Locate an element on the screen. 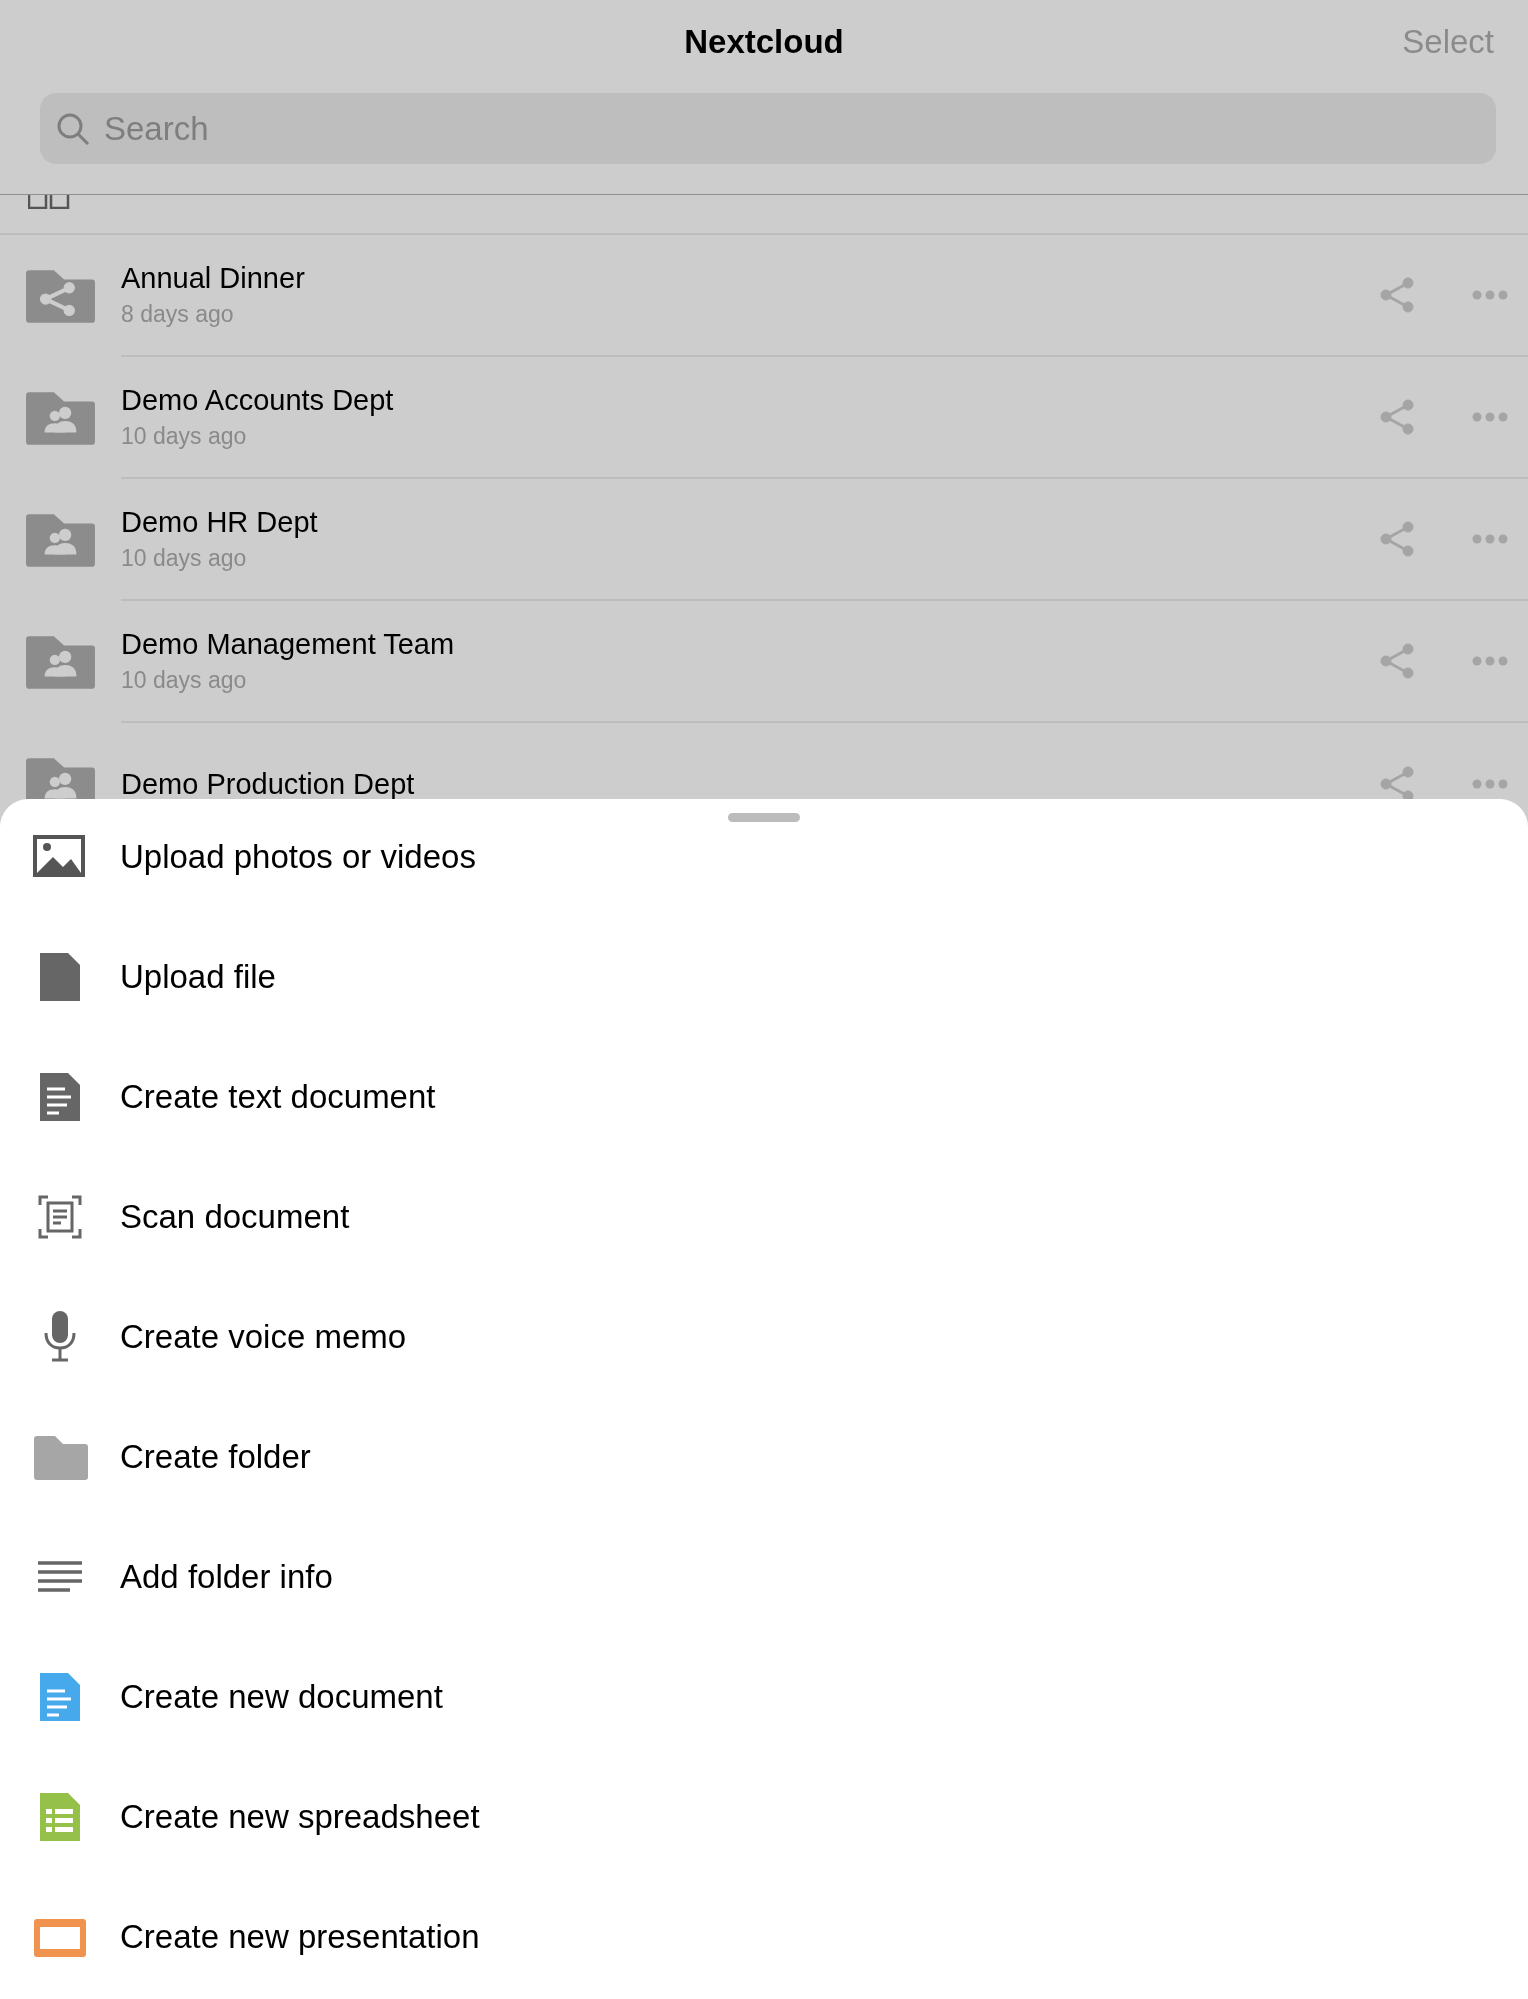 This screenshot has width=1528, height=1999. menu-item: Add folder info is located at coordinates (764, 1577).